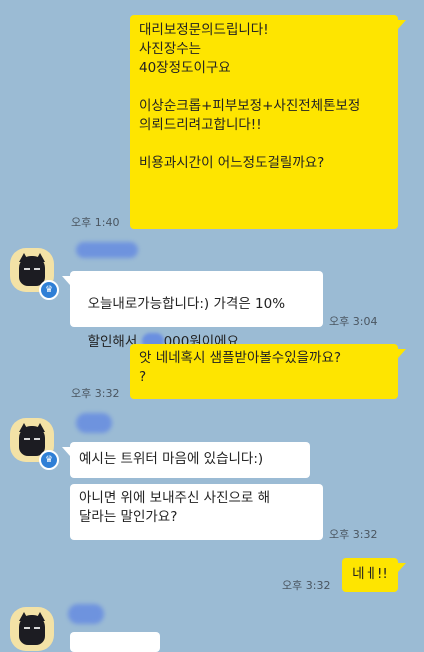 The width and height of the screenshot is (424, 652). I want to click on my-message-6: 네ㅔ!!, so click(370, 575).